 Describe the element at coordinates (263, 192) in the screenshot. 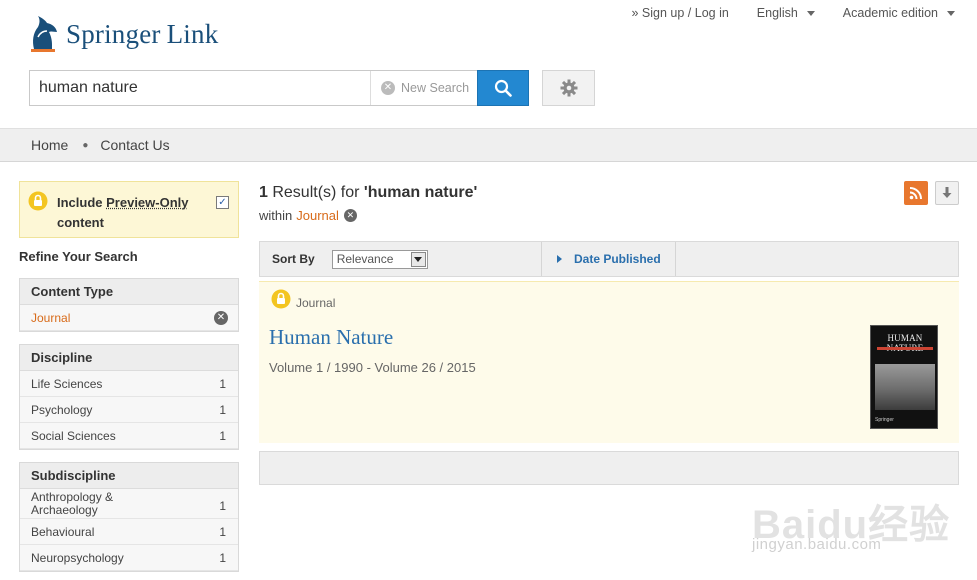

I see `result-count: 1` at that location.